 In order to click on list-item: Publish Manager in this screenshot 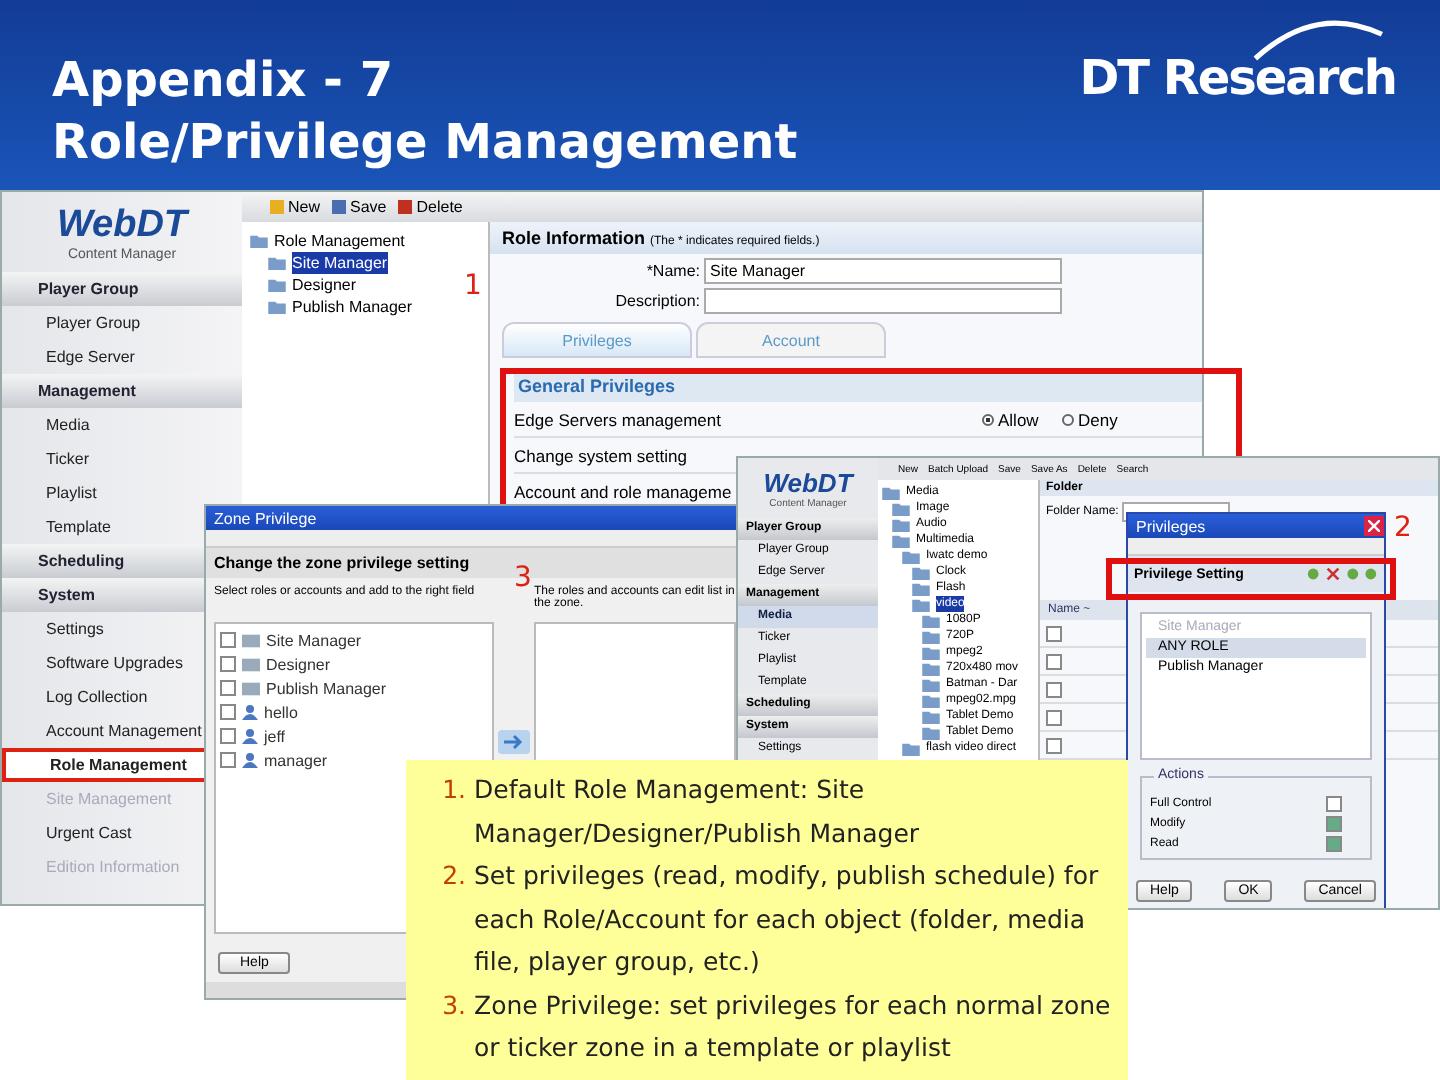, I will do `click(326, 688)`.